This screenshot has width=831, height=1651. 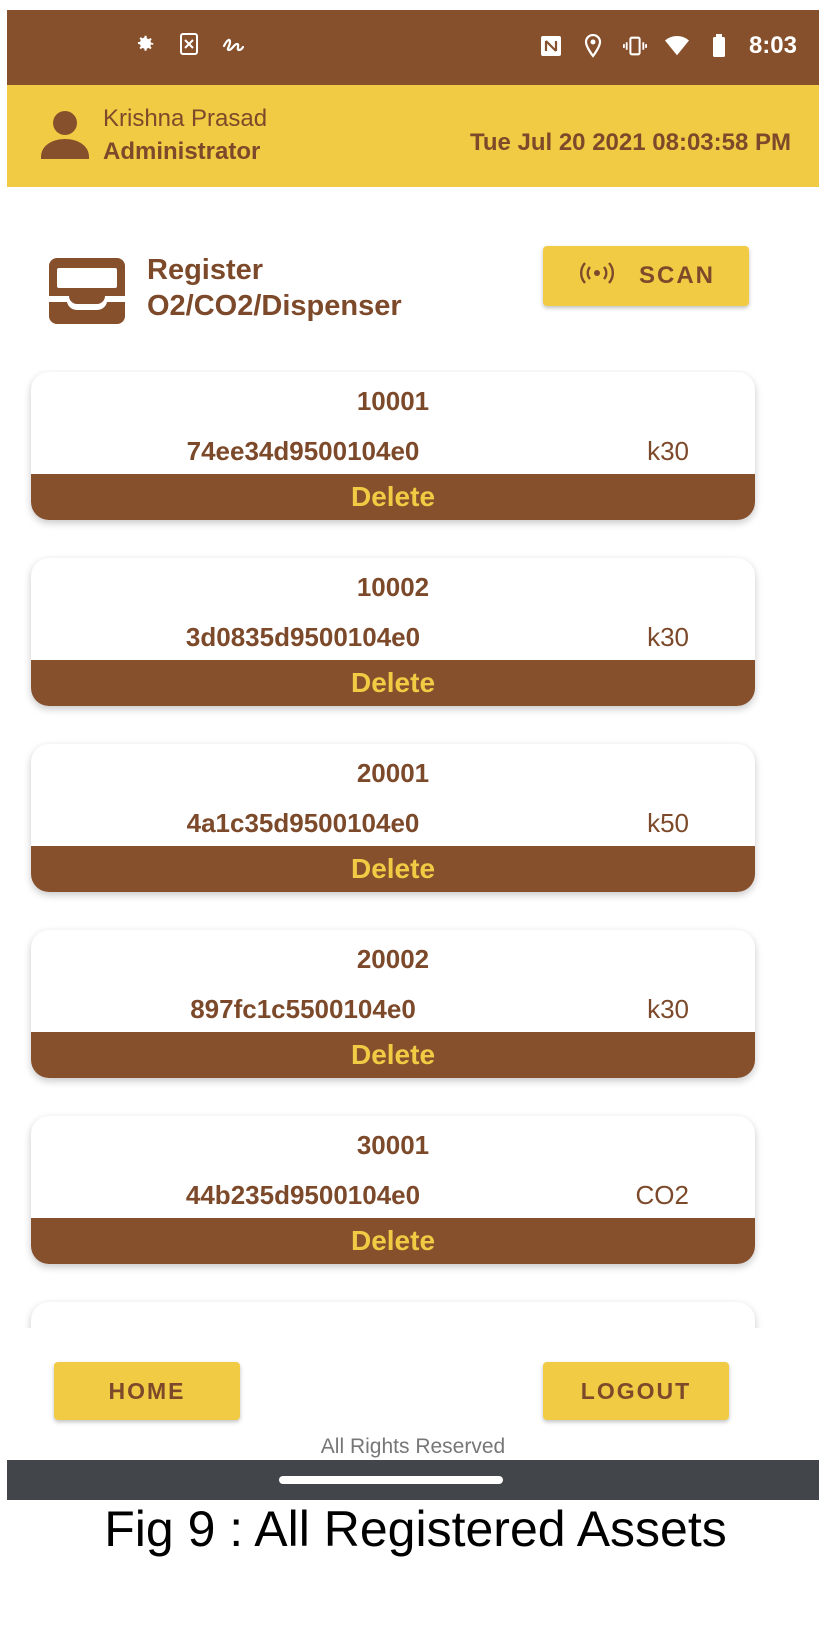 I want to click on user-avatar-icon, so click(x=65, y=135).